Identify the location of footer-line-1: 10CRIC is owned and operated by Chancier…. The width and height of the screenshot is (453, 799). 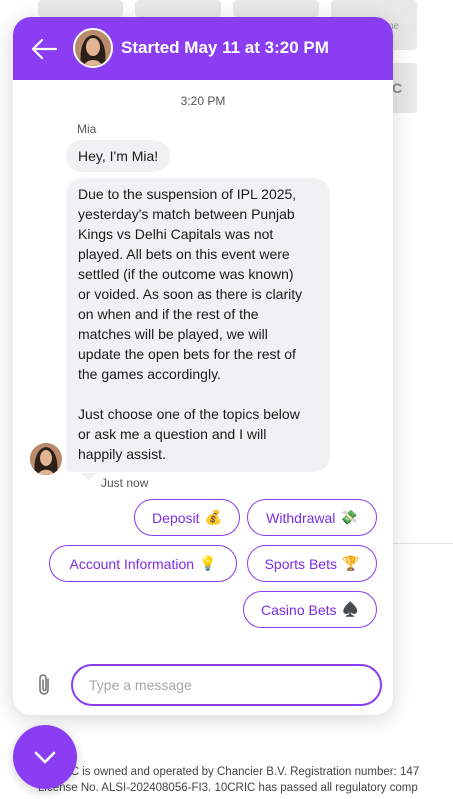
(229, 772).